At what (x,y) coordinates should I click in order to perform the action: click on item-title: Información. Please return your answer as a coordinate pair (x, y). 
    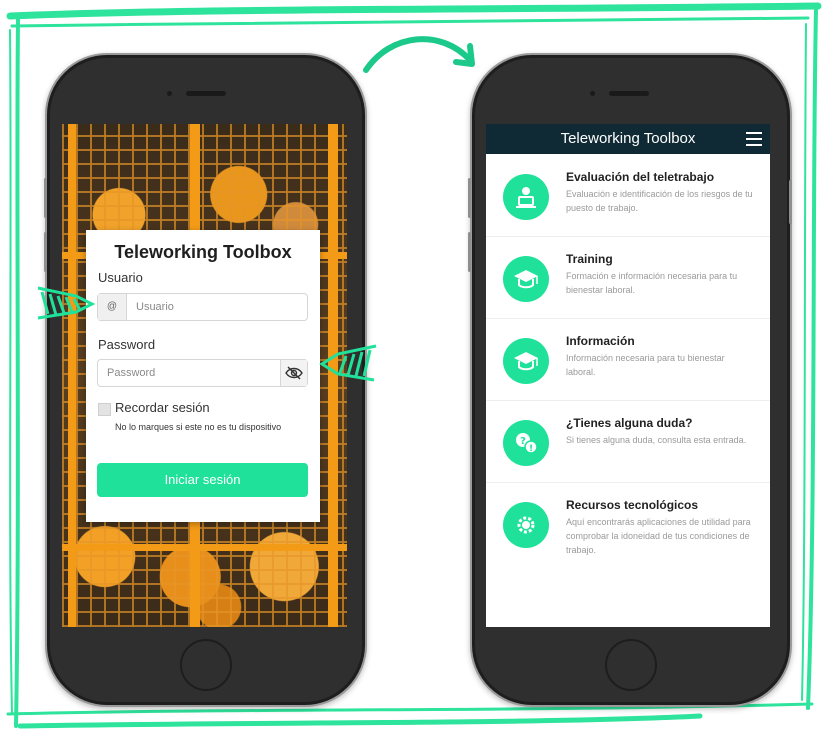
    Looking at the image, I should click on (600, 341).